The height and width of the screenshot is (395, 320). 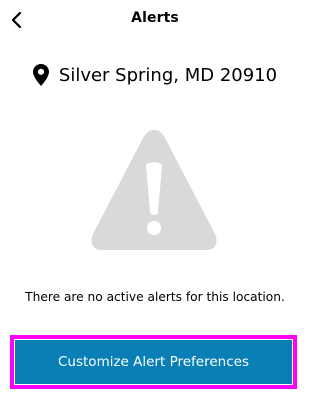 What do you see at coordinates (168, 75) in the screenshot?
I see `location-label: Silver Spring, MD 20910` at bounding box center [168, 75].